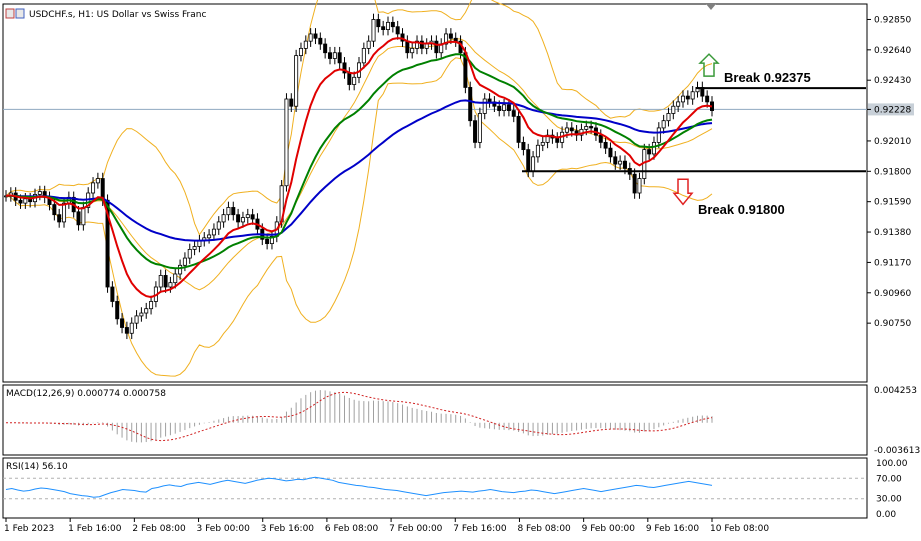 The height and width of the screenshot is (541, 921). I want to click on time-tick-label: 2 Feb 08:00, so click(159, 529).